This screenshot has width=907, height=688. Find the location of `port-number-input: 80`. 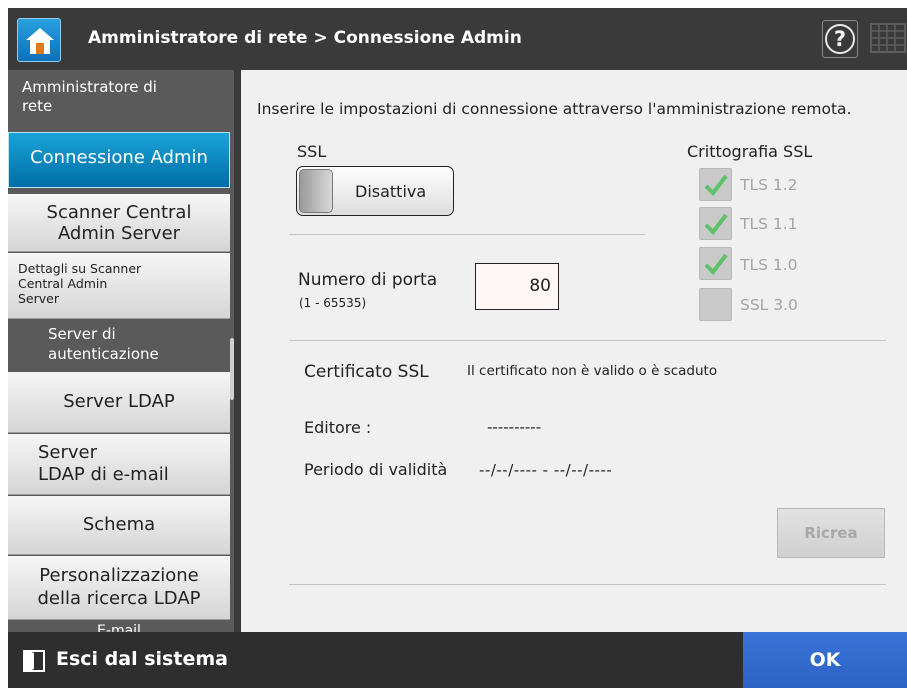

port-number-input: 80 is located at coordinates (517, 286).